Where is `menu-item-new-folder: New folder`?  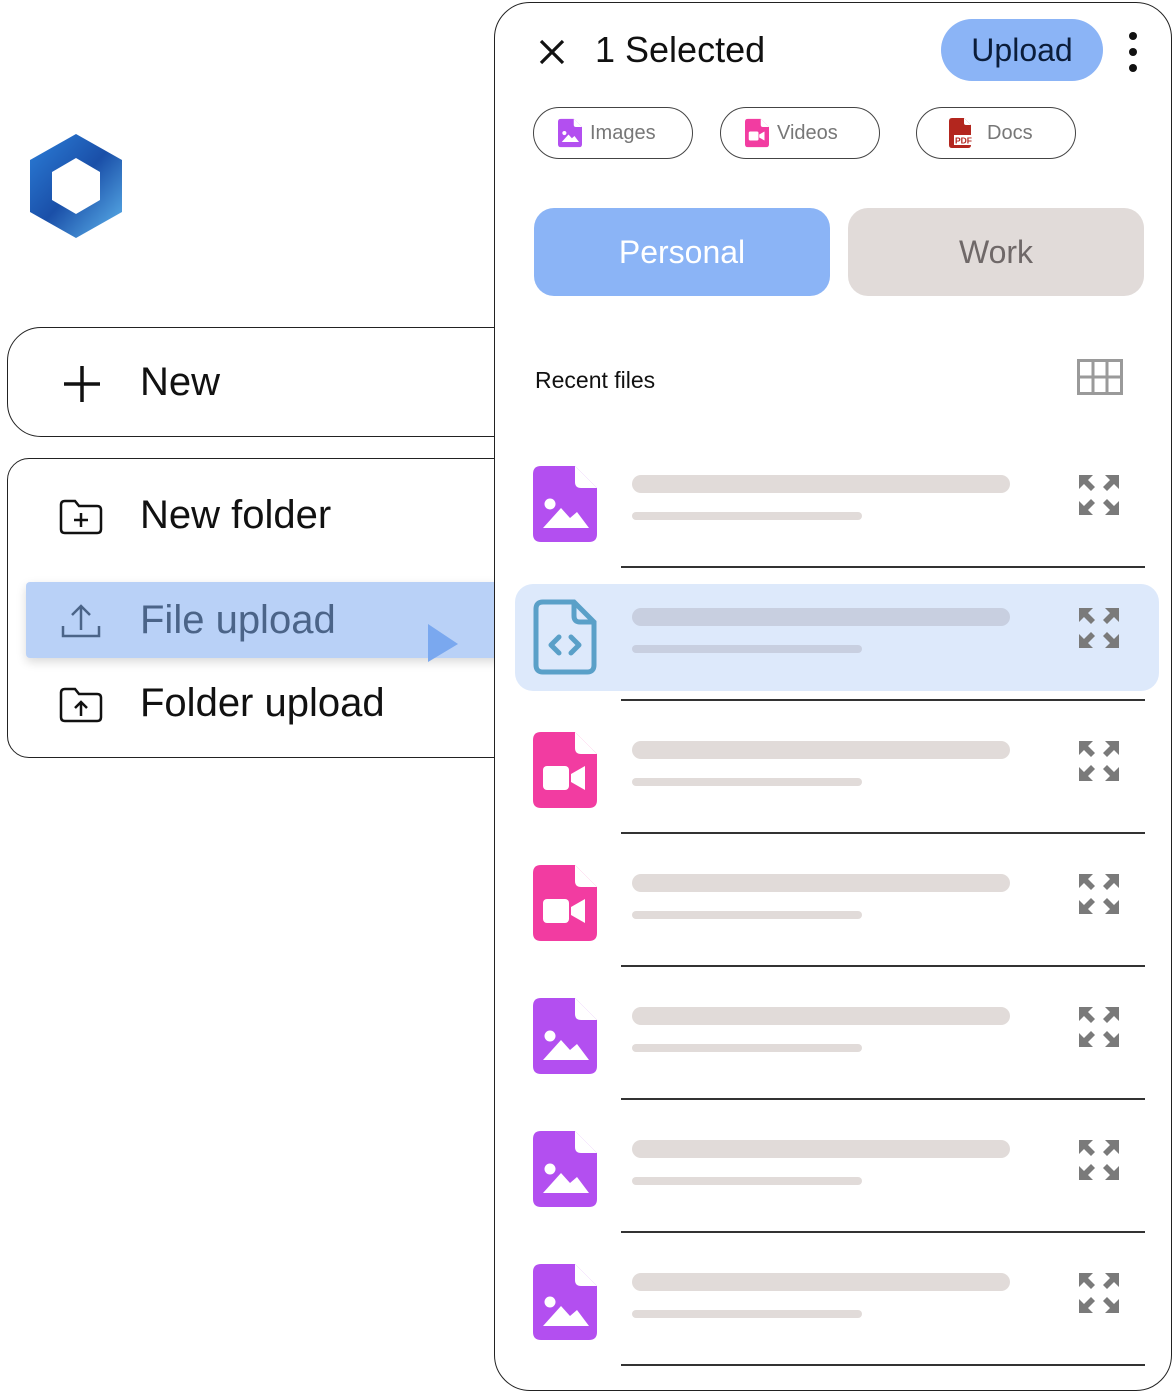 menu-item-new-folder: New folder is located at coordinates (287, 515).